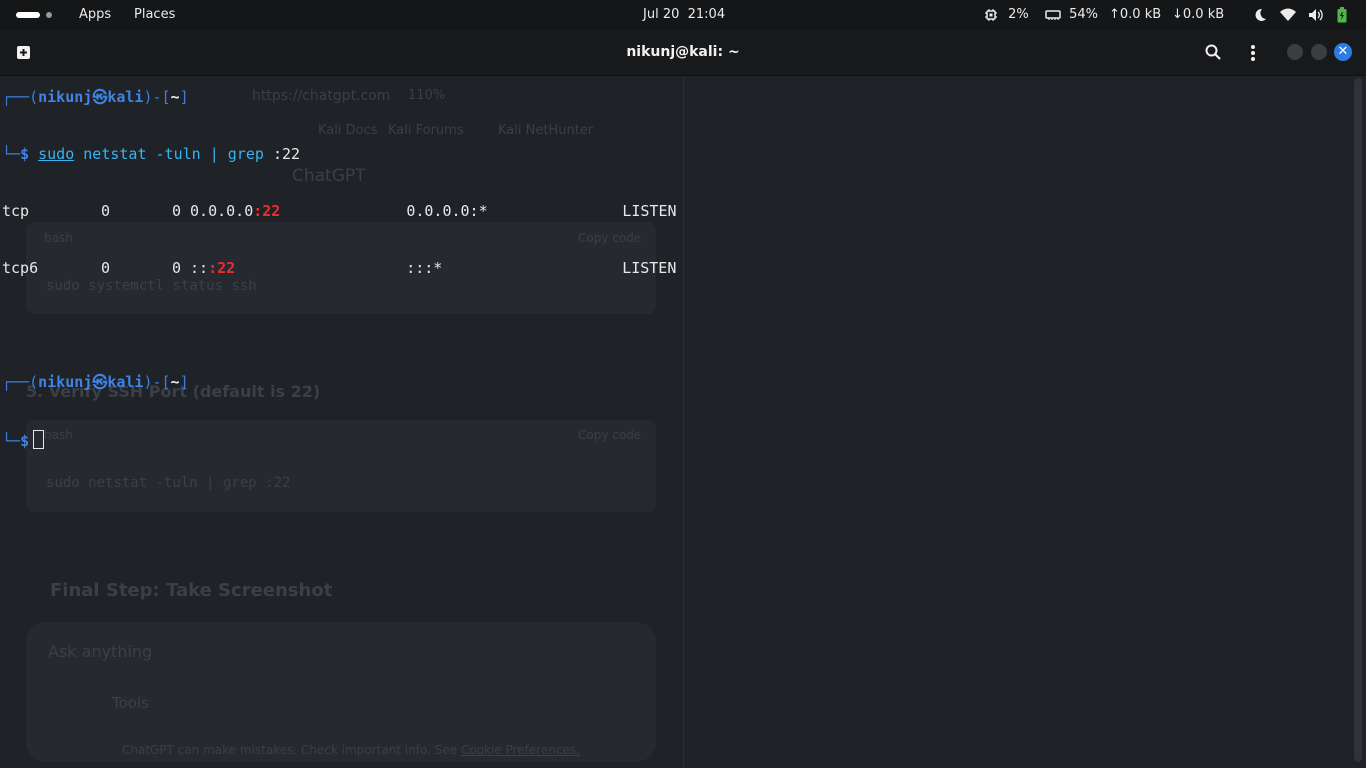 The image size is (1366, 768). I want to click on arrow-up-icon: ↑, so click(1114, 14).